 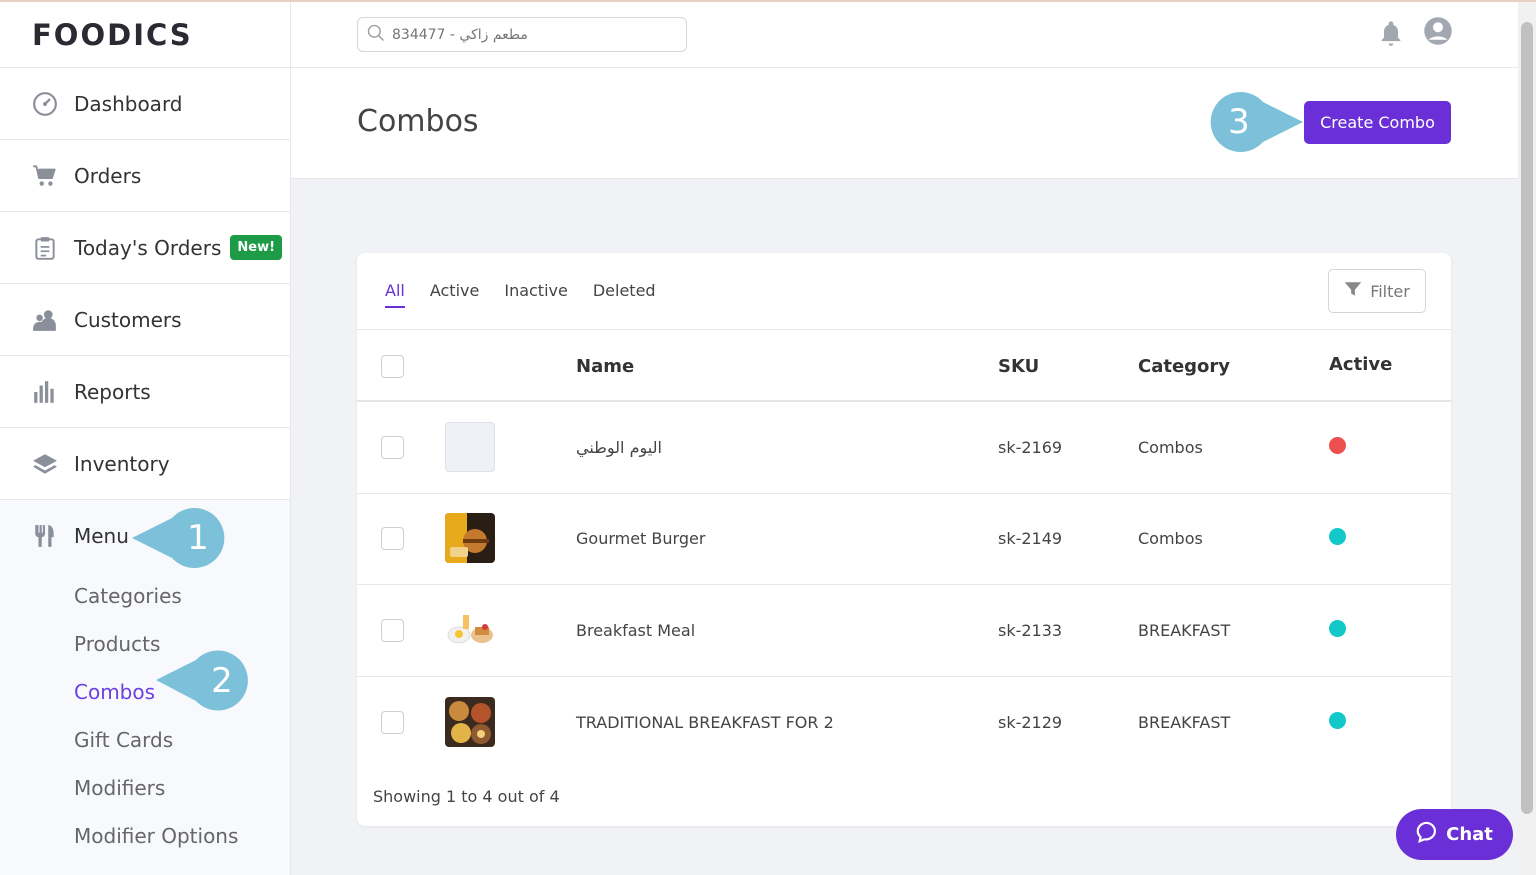 I want to click on customers-icon, so click(x=45, y=320).